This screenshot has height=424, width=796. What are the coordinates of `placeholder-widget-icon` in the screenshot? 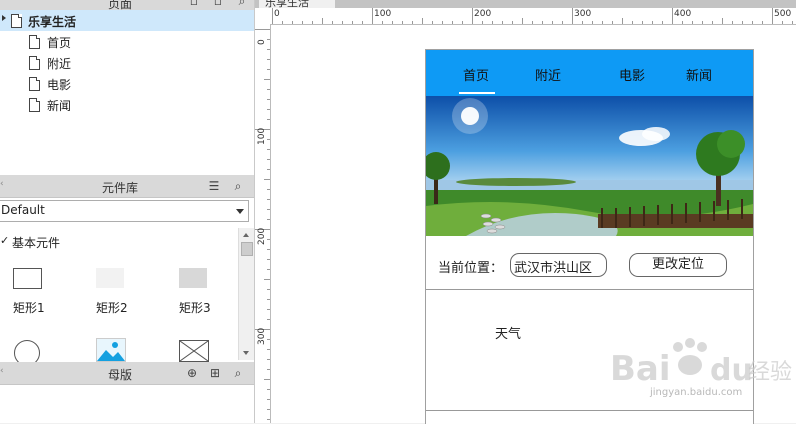 It's located at (194, 351).